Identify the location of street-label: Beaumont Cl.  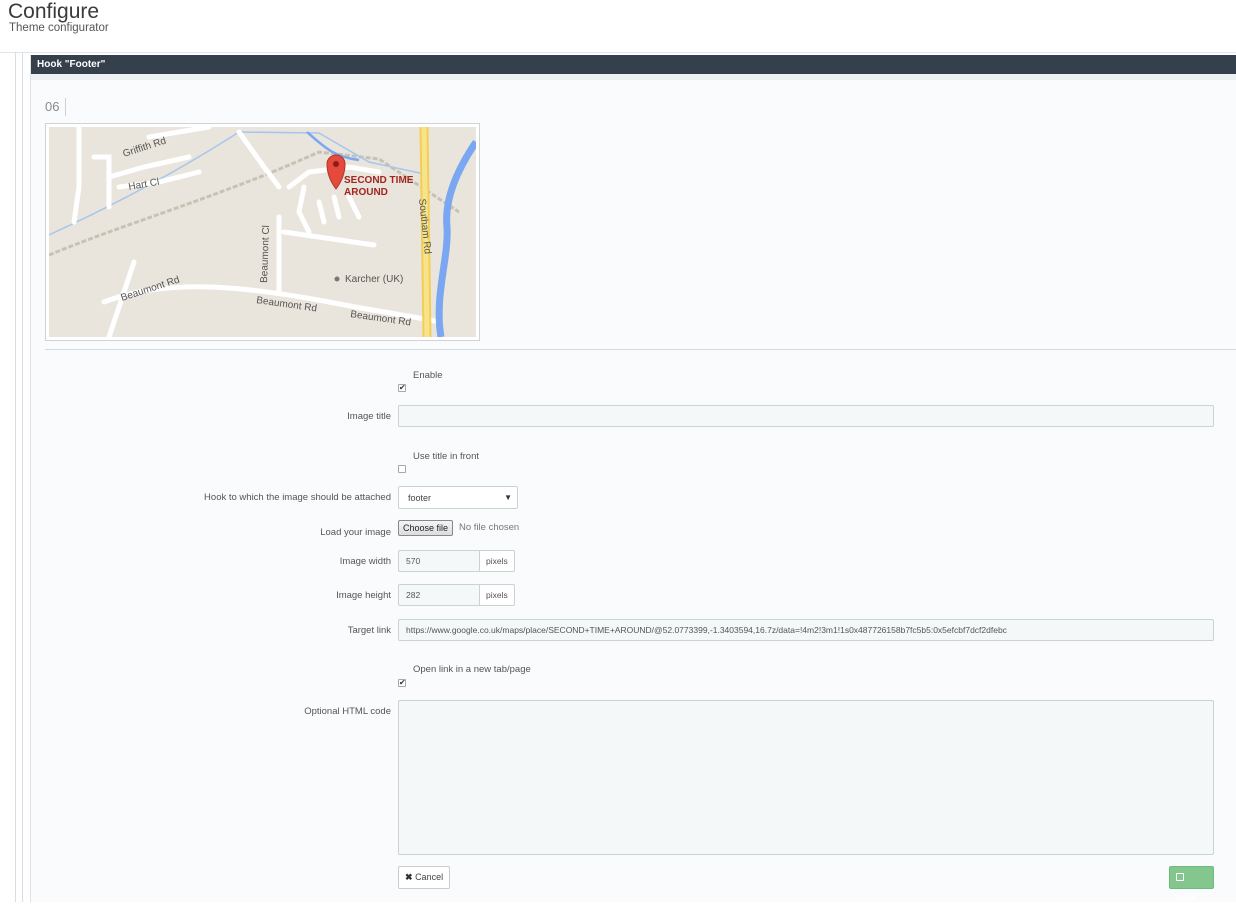
(265, 254).